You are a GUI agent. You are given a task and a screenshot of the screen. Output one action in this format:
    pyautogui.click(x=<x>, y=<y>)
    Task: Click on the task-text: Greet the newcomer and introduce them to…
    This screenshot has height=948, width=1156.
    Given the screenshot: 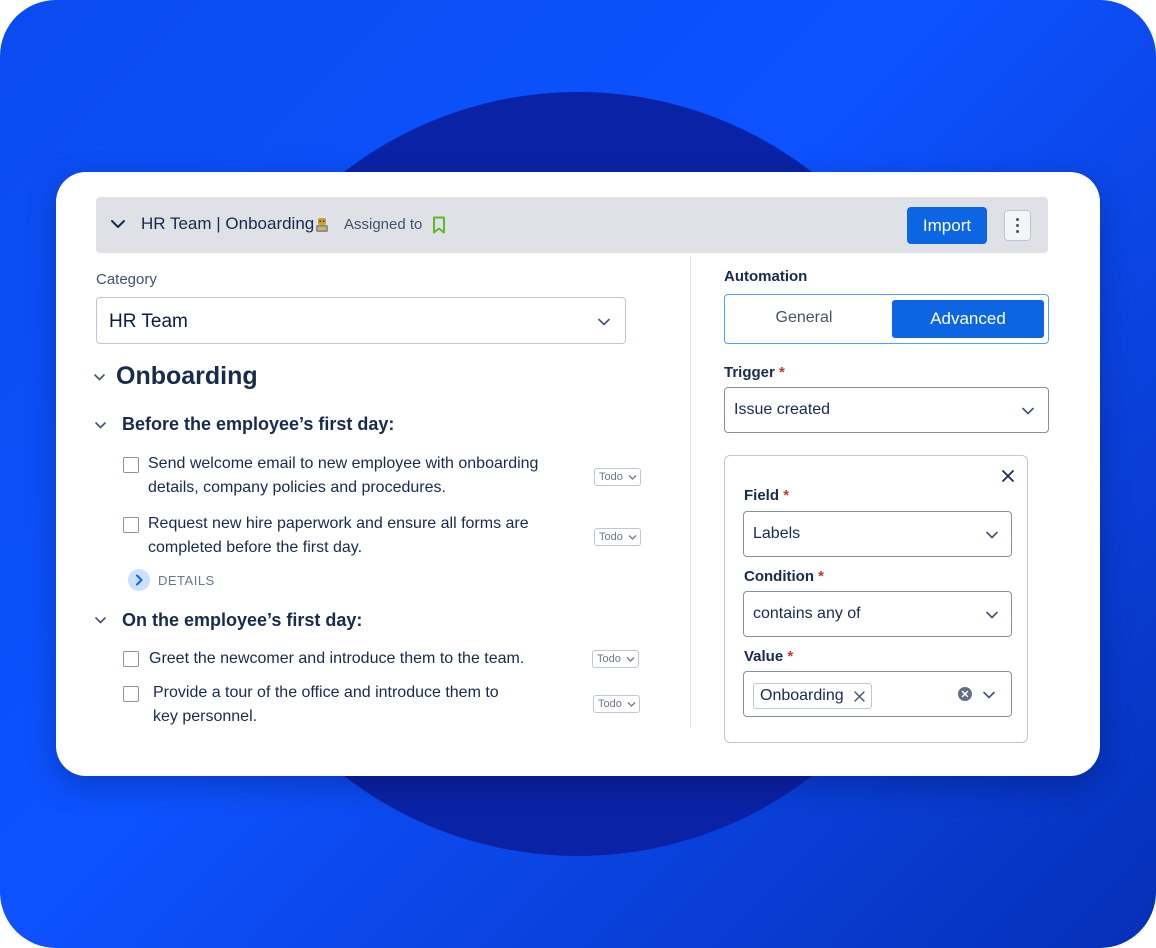 What is the action you would take?
    pyautogui.click(x=337, y=658)
    